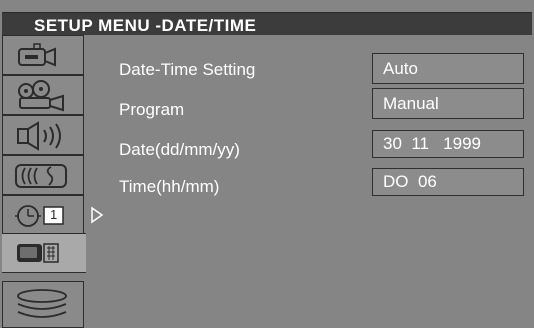 Image resolution: width=534 pixels, height=329 pixels. Describe the element at coordinates (54, 214) in the screenshot. I see `clock-badge: 1` at that location.